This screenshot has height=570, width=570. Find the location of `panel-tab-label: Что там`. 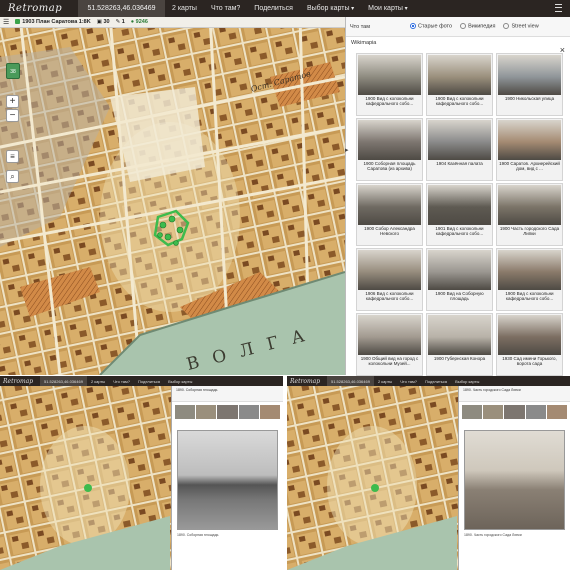

panel-tab-label: Что там is located at coordinates (360, 26).